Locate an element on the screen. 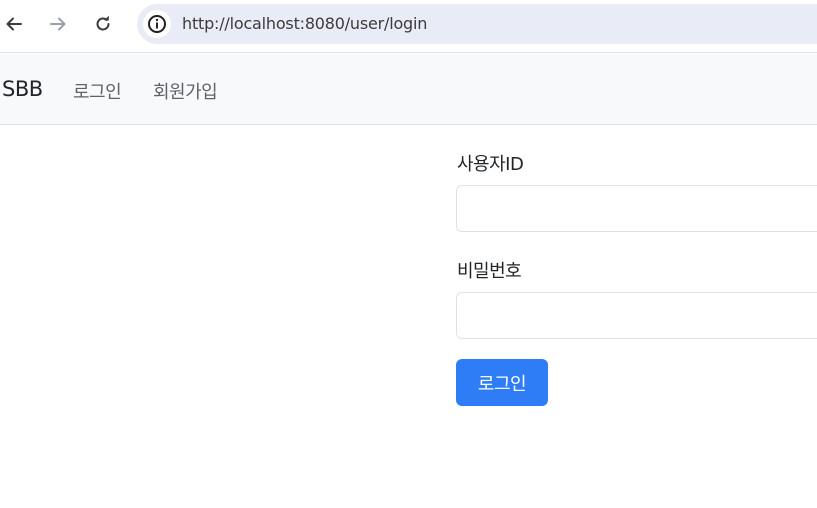  password-input is located at coordinates (636, 315).